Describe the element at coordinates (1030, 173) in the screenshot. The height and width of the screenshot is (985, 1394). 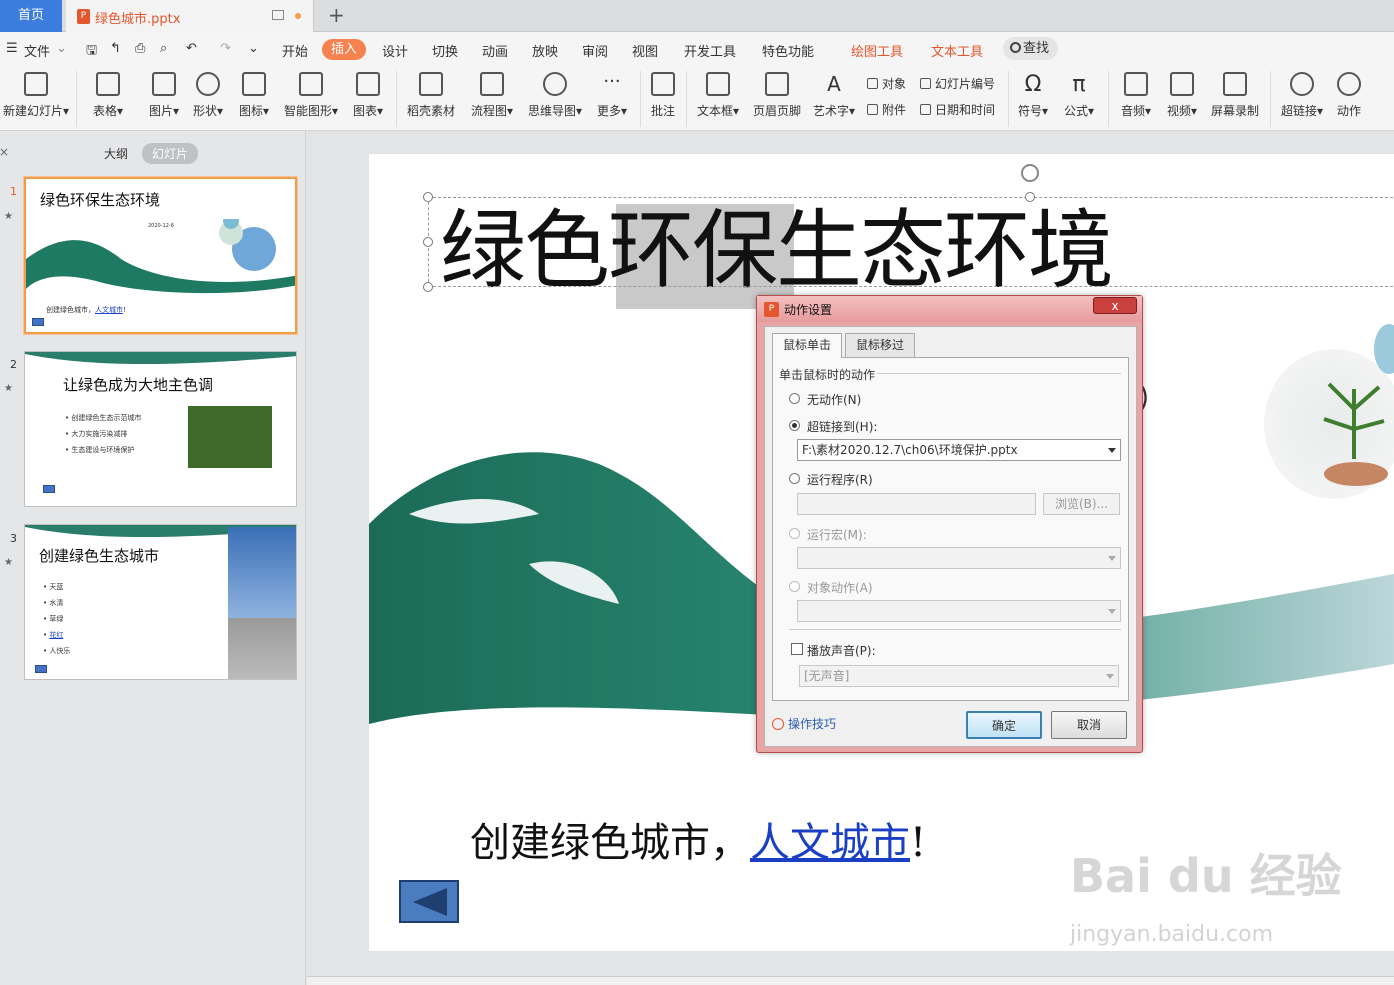
I see `rotate-handle-icon` at that location.